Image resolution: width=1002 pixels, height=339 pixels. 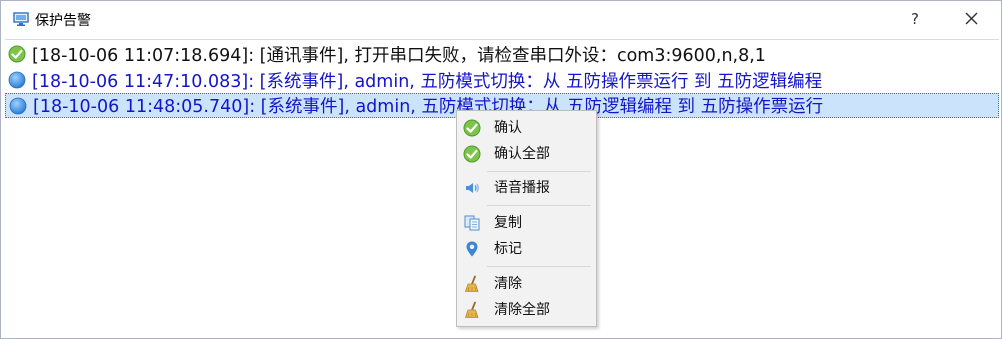 What do you see at coordinates (508, 284) in the screenshot?
I see `menu-item-label: 清除` at bounding box center [508, 284].